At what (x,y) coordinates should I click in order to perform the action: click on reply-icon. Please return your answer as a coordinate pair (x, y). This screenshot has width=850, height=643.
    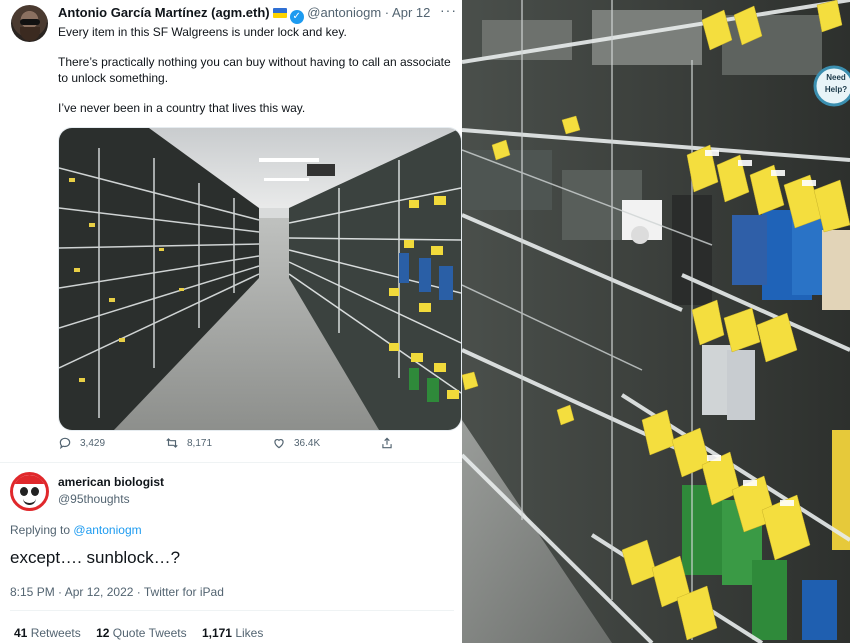
    Looking at the image, I should click on (65, 443).